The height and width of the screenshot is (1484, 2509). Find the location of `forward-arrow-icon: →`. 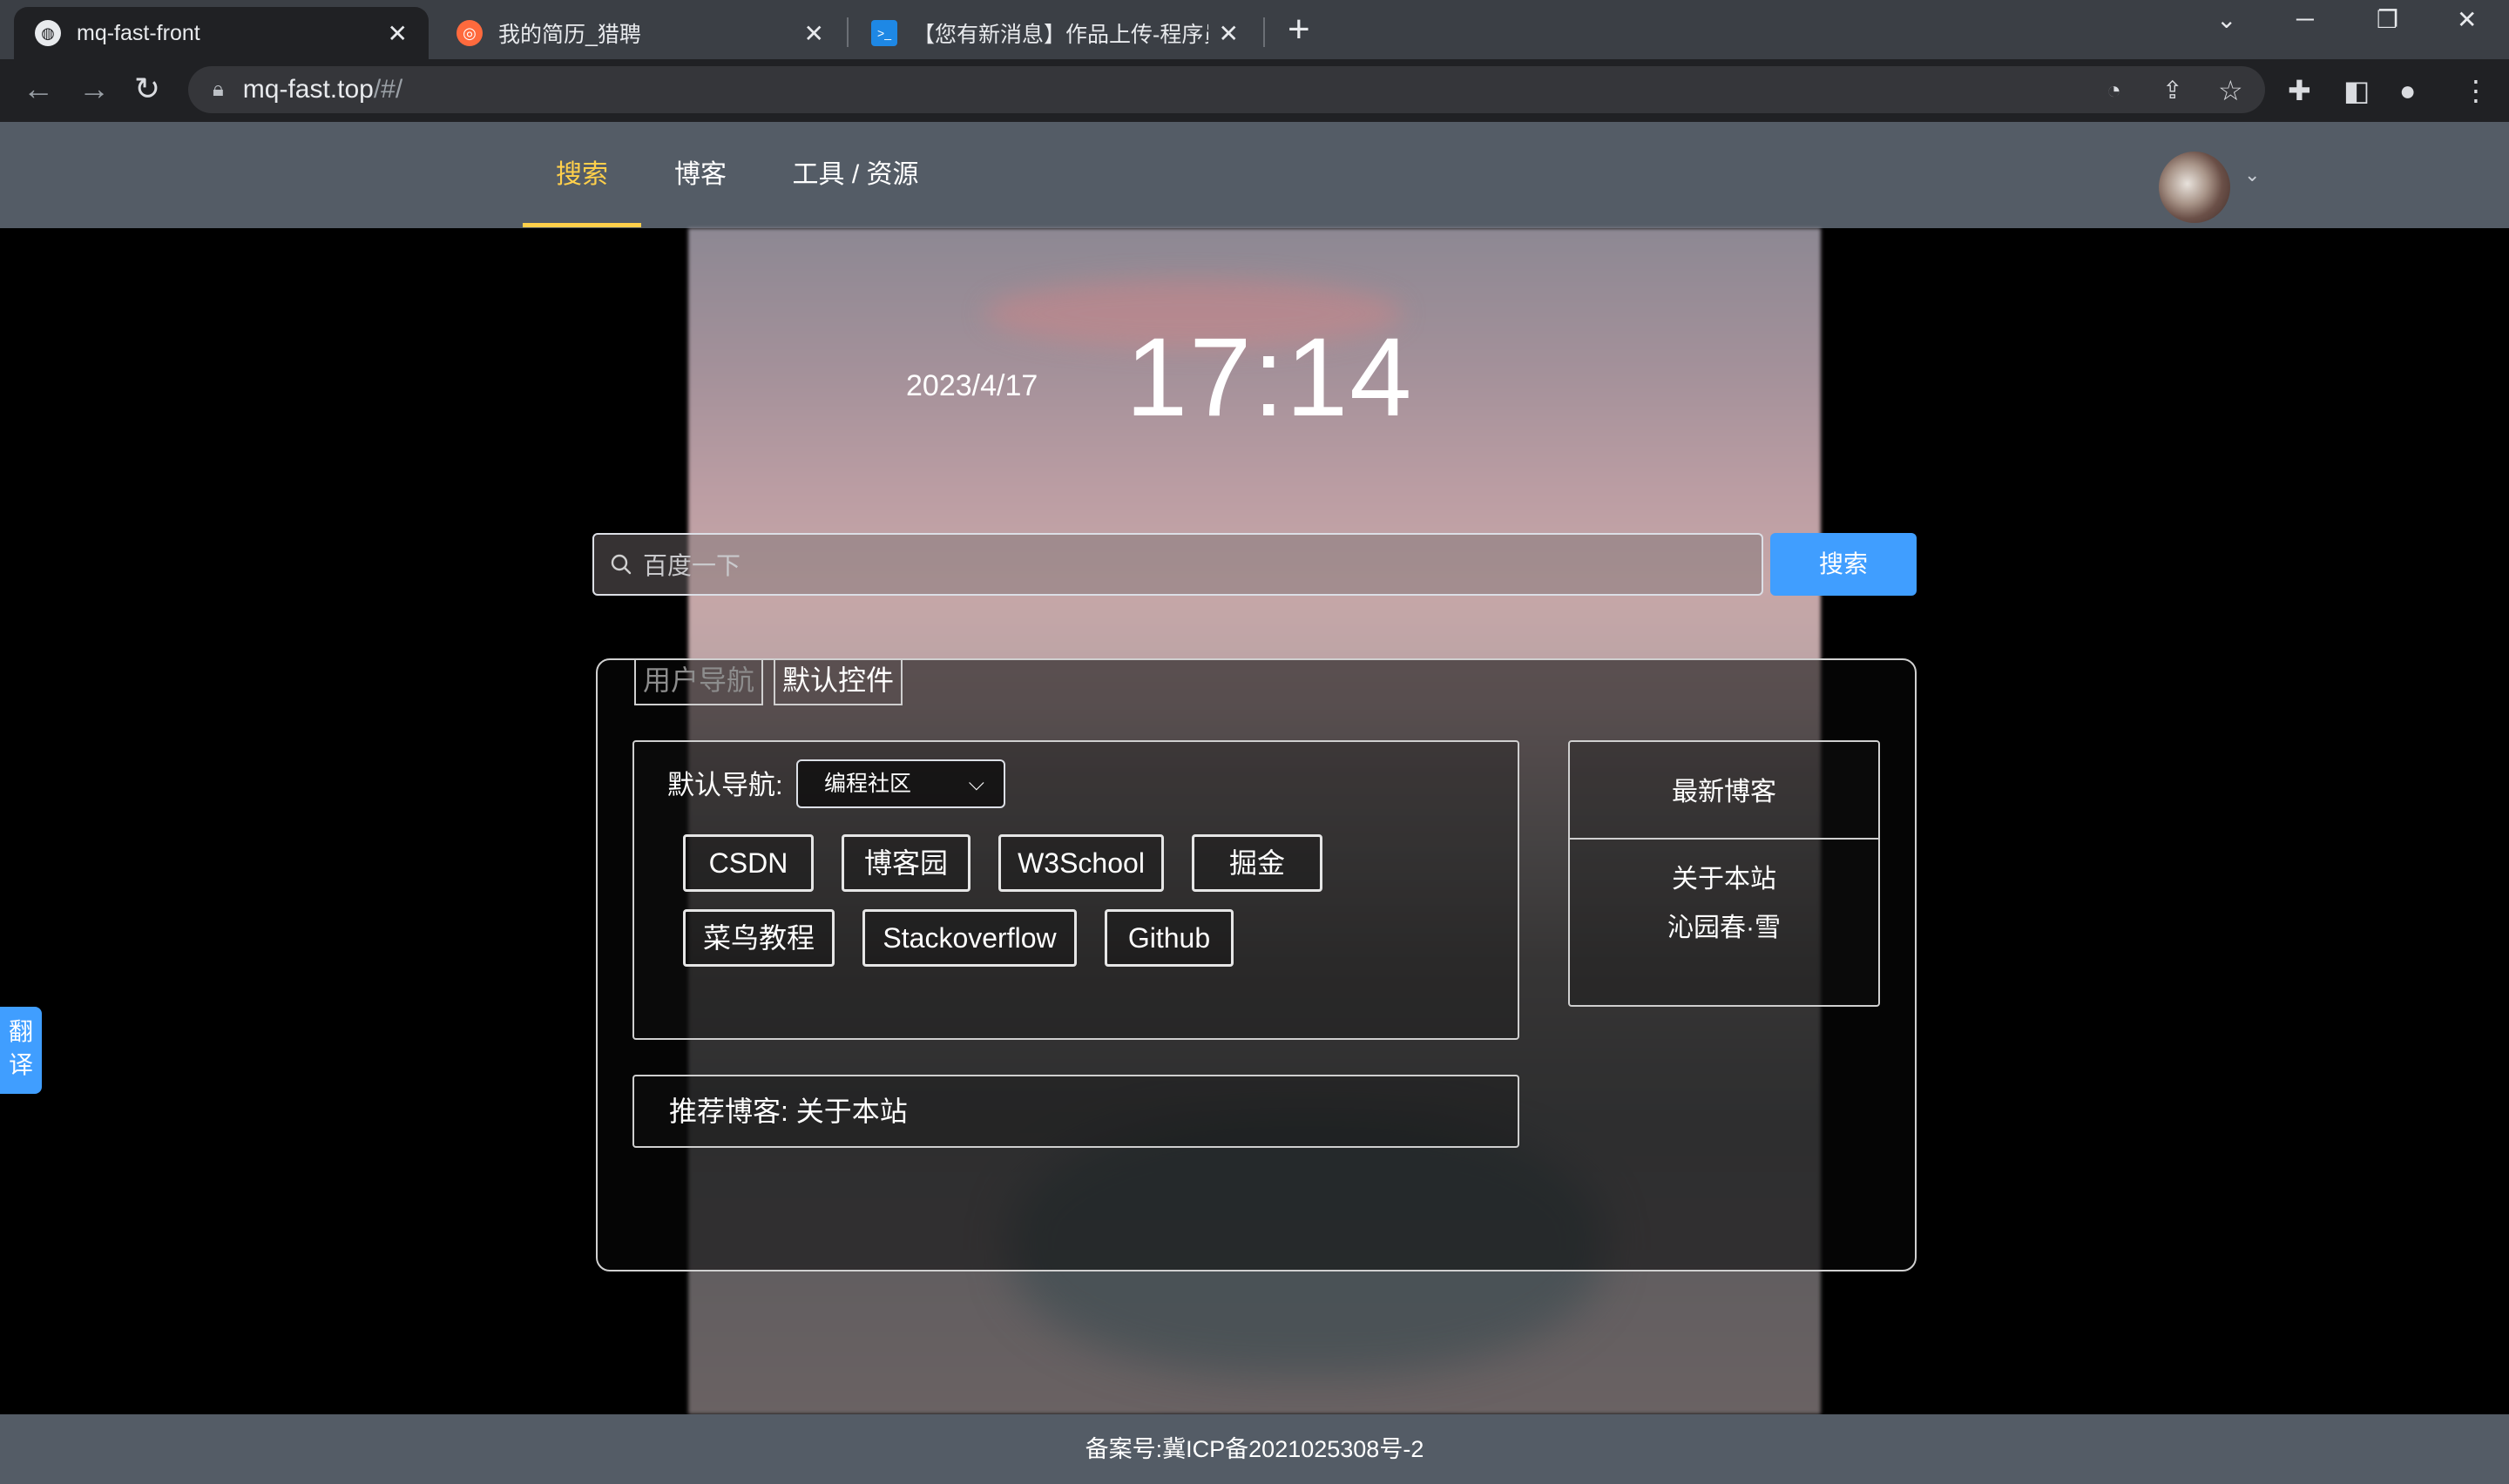

forward-arrow-icon: → is located at coordinates (94, 88).